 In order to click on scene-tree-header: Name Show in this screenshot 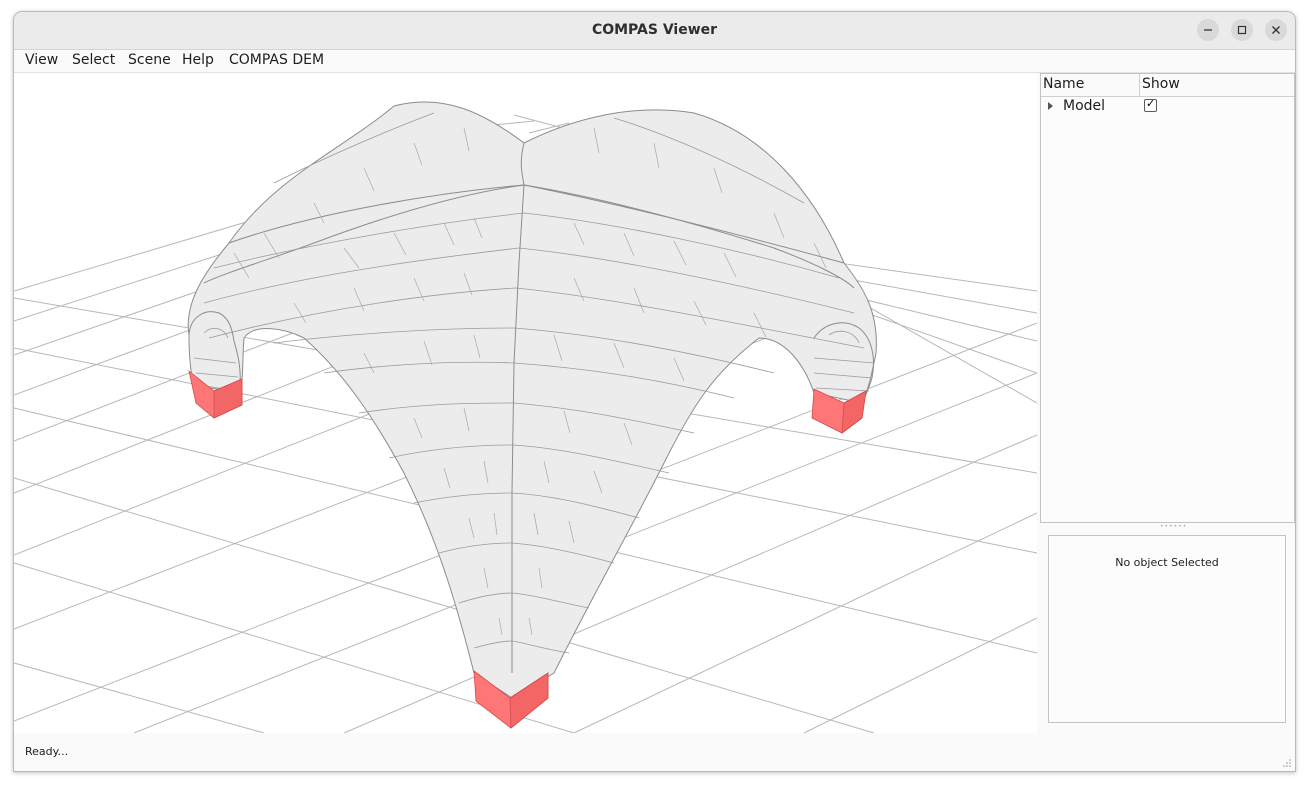, I will do `click(1167, 85)`.